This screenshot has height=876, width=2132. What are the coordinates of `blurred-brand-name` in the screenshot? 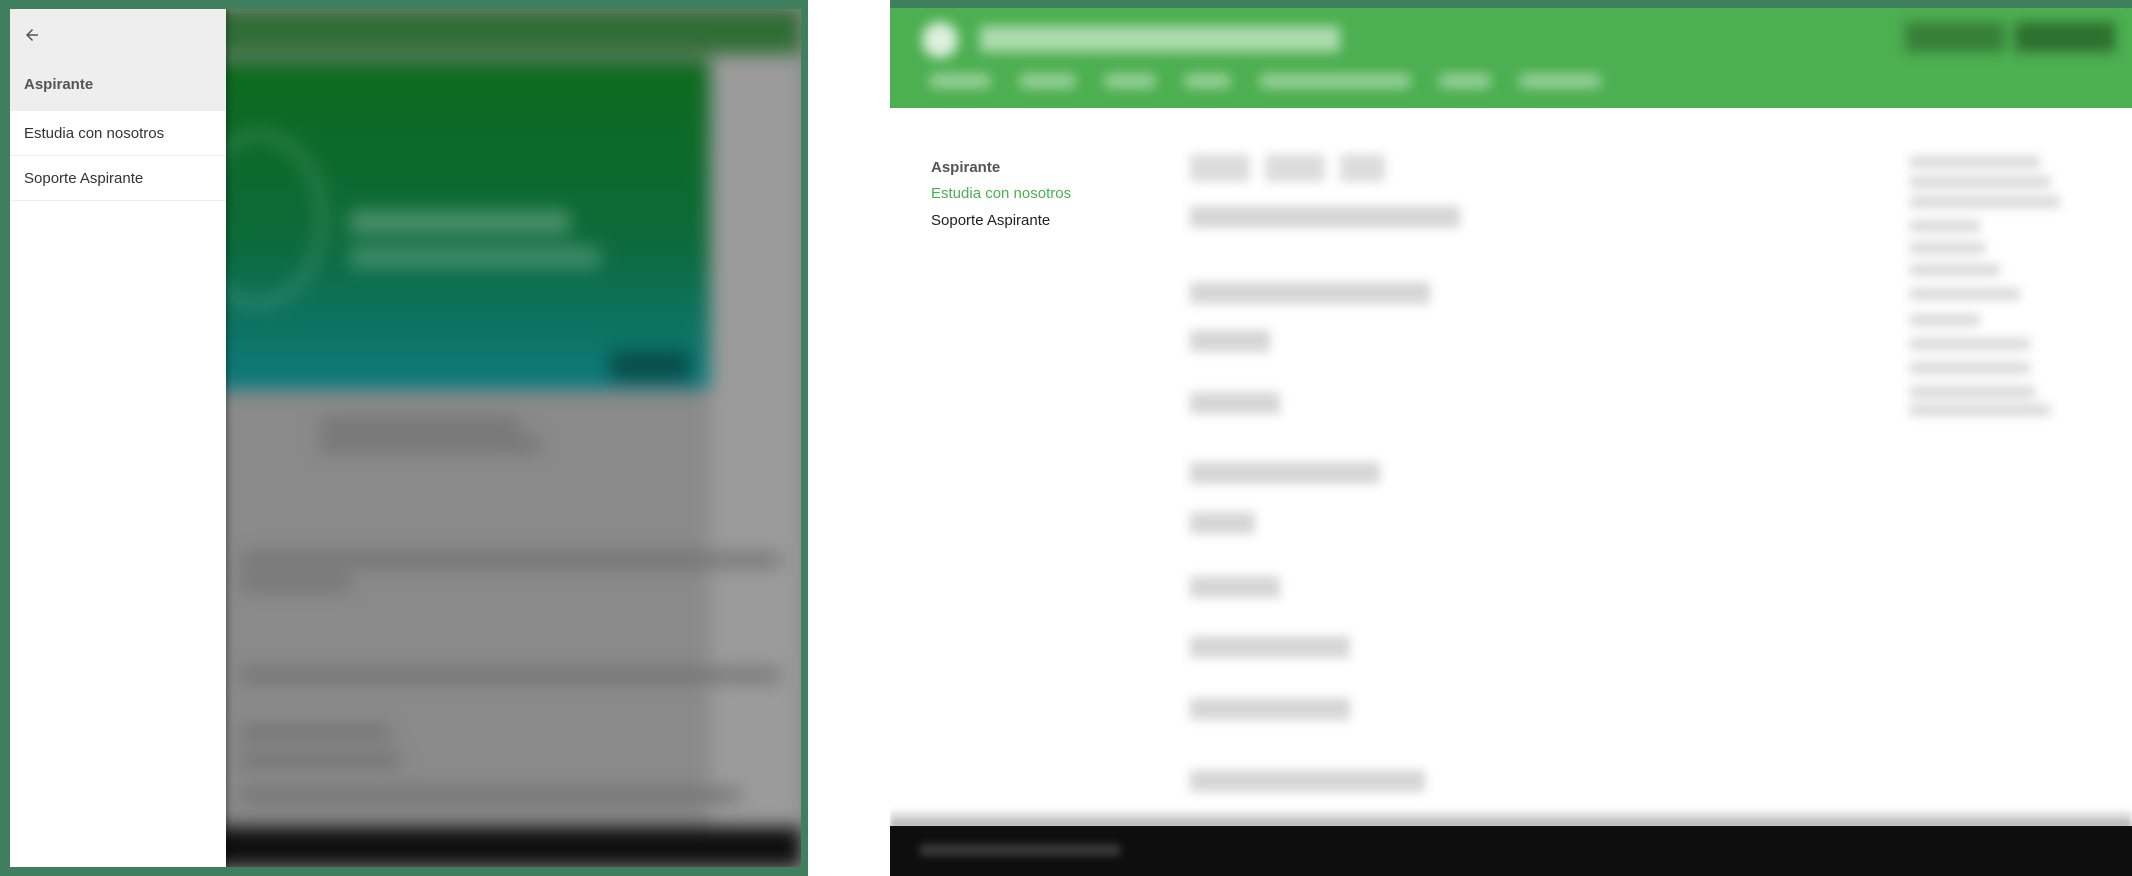 It's located at (1160, 39).